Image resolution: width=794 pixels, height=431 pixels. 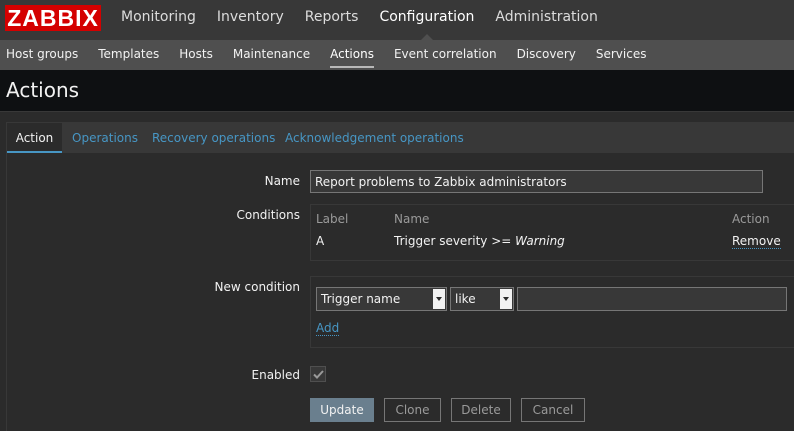 I want to click on condition-value-input, so click(x=652, y=299).